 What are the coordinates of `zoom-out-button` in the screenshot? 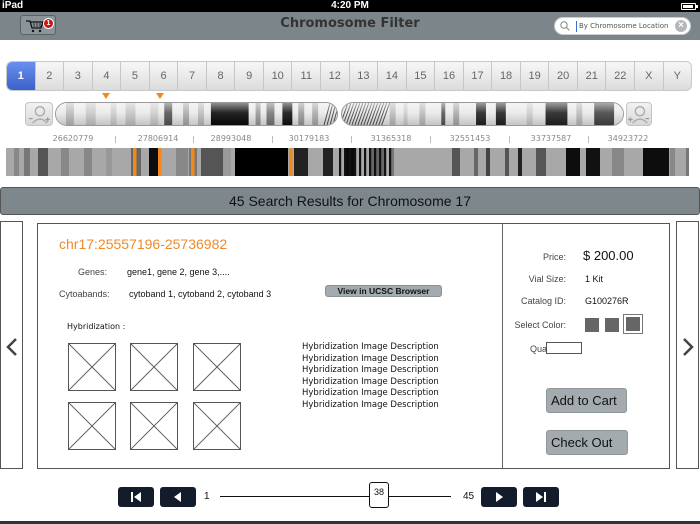 It's located at (39, 114).